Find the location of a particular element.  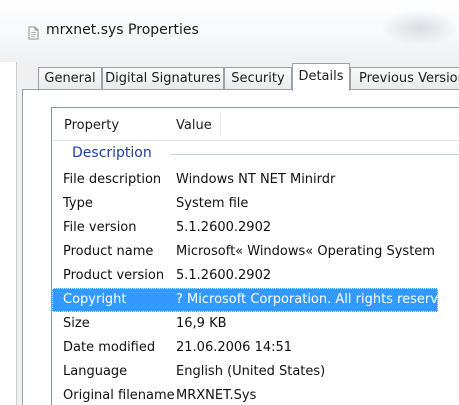

group-label: Description is located at coordinates (112, 153).